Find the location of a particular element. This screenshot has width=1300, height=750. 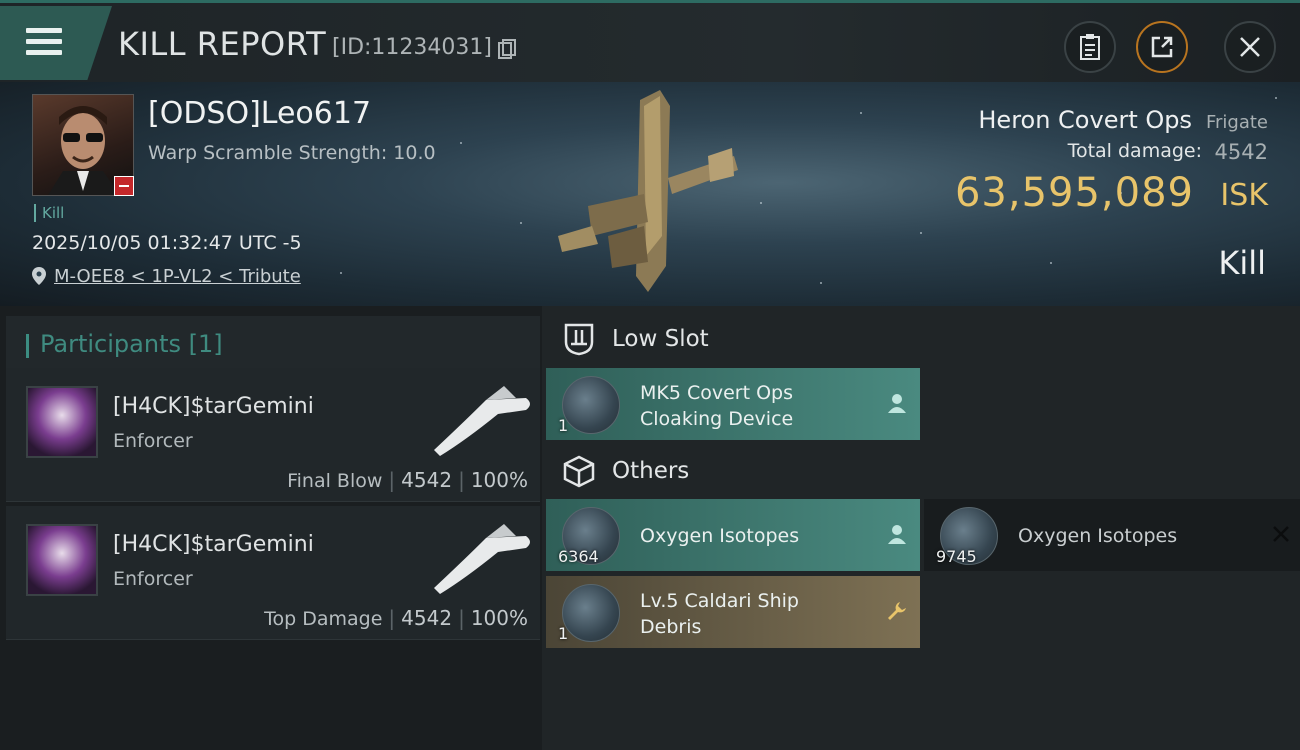

participants-header: Participants [1] is located at coordinates (273, 343).